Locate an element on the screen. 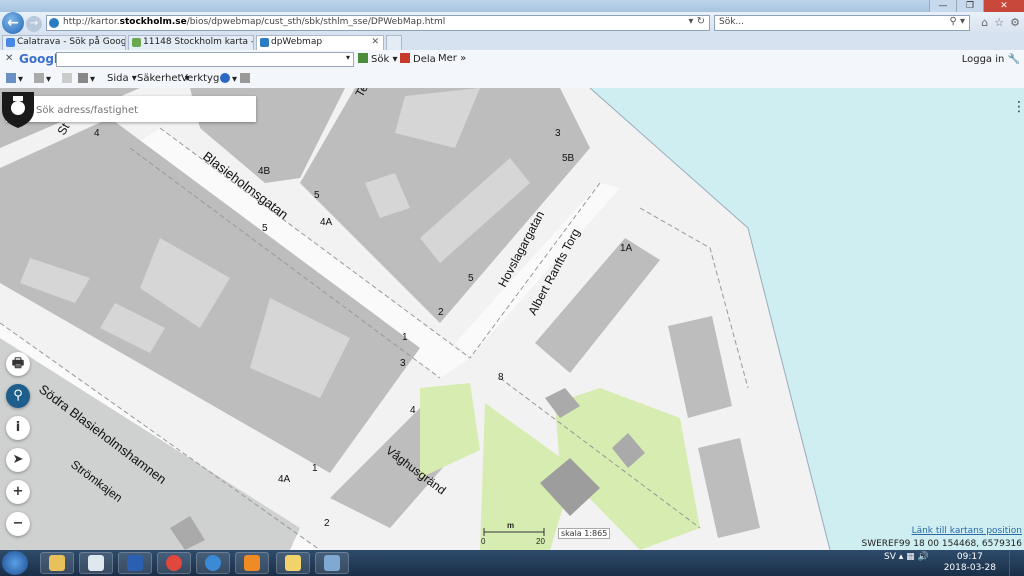  tab-label: Calatrava - Sök på Google is located at coordinates (71, 42).